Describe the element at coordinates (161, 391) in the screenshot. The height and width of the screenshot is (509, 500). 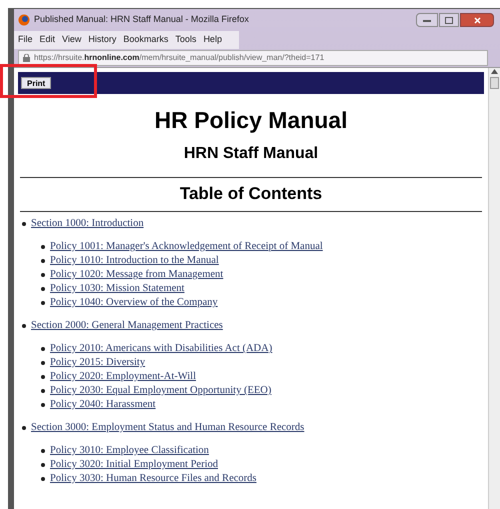
I see `policy-link: Policy 2030: Equal Employment Opportunity (EEO)` at that location.